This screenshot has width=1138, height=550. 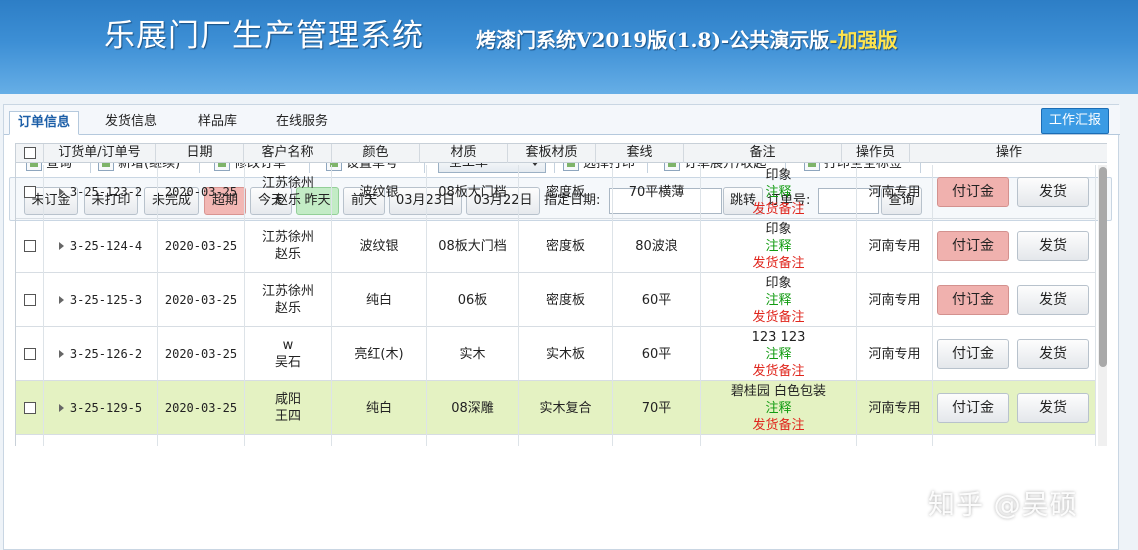 I want to click on col-note-header: 备注, so click(x=763, y=153).